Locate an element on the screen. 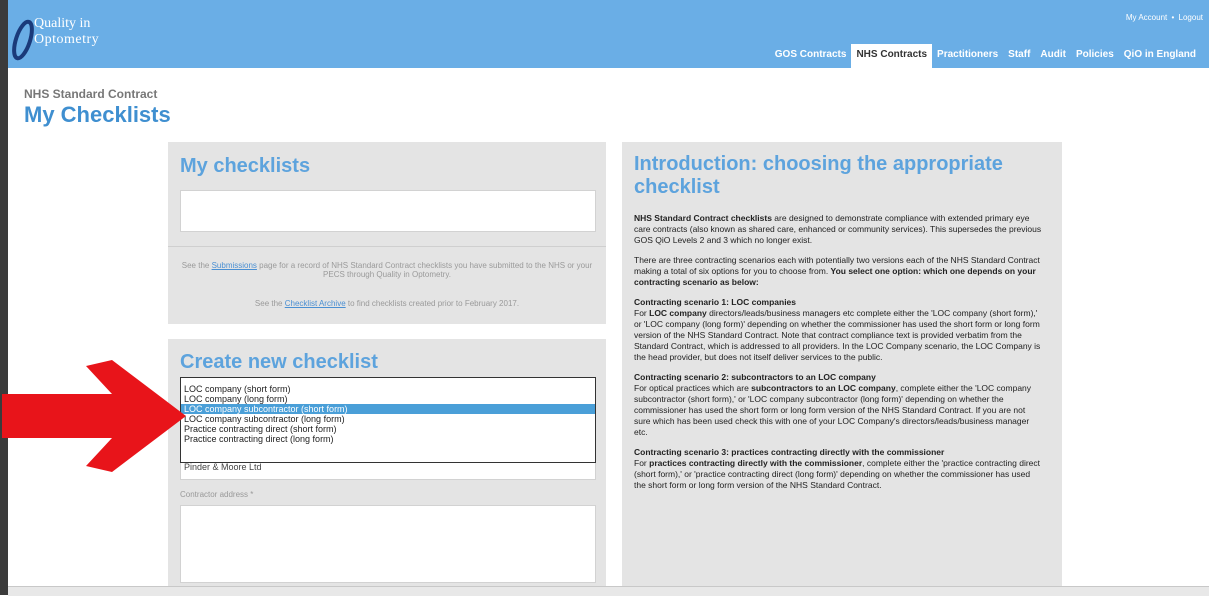 The image size is (1209, 596). nav-staff: Staff is located at coordinates (1019, 56).